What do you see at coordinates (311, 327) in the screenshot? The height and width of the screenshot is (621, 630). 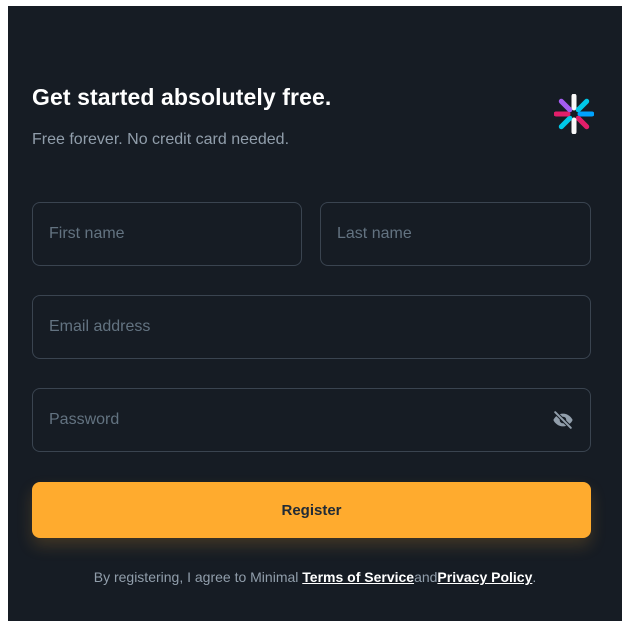 I see `email-field: Email address` at bounding box center [311, 327].